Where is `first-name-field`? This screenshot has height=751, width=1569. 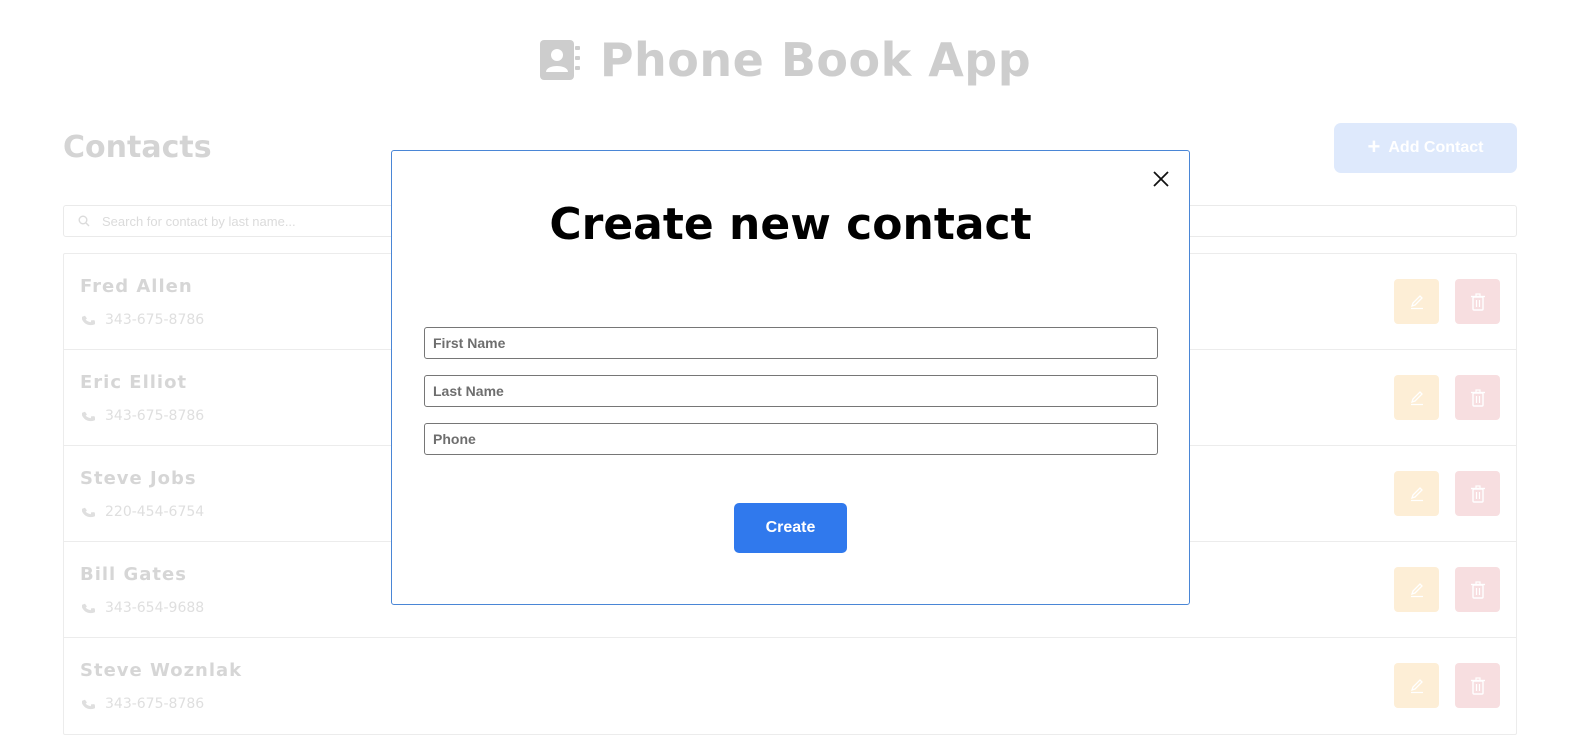 first-name-field is located at coordinates (791, 343).